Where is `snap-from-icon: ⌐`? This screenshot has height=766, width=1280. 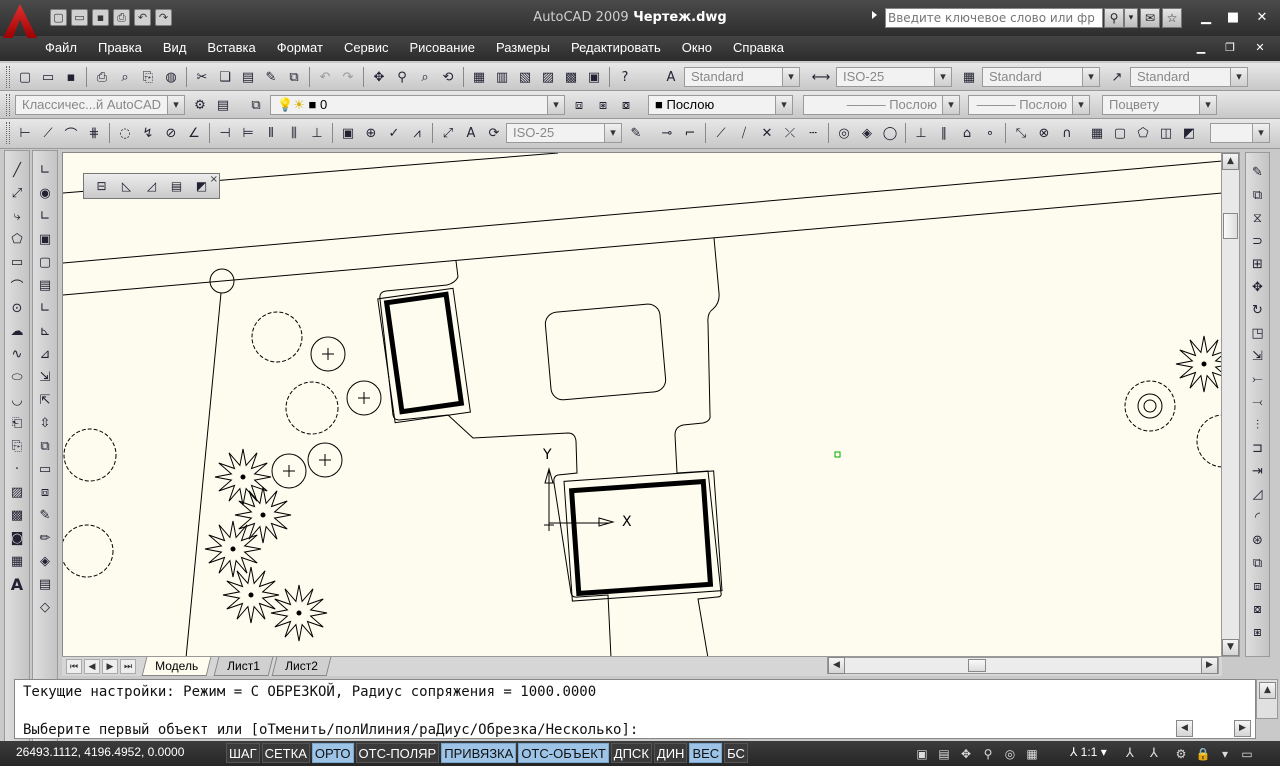
snap-from-icon: ⌐ is located at coordinates (690, 133).